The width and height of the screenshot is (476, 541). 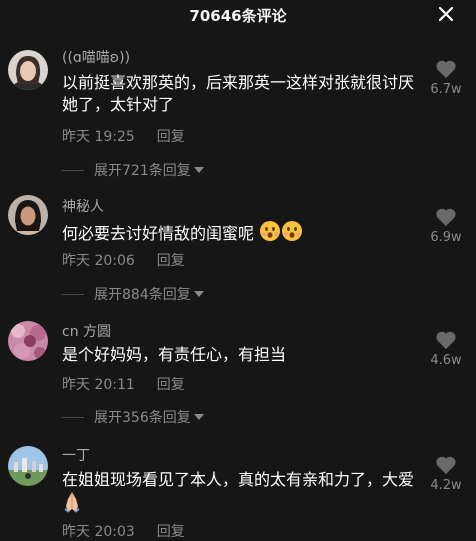 What do you see at coordinates (446, 89) in the screenshot?
I see `like-count: 6.7w` at bounding box center [446, 89].